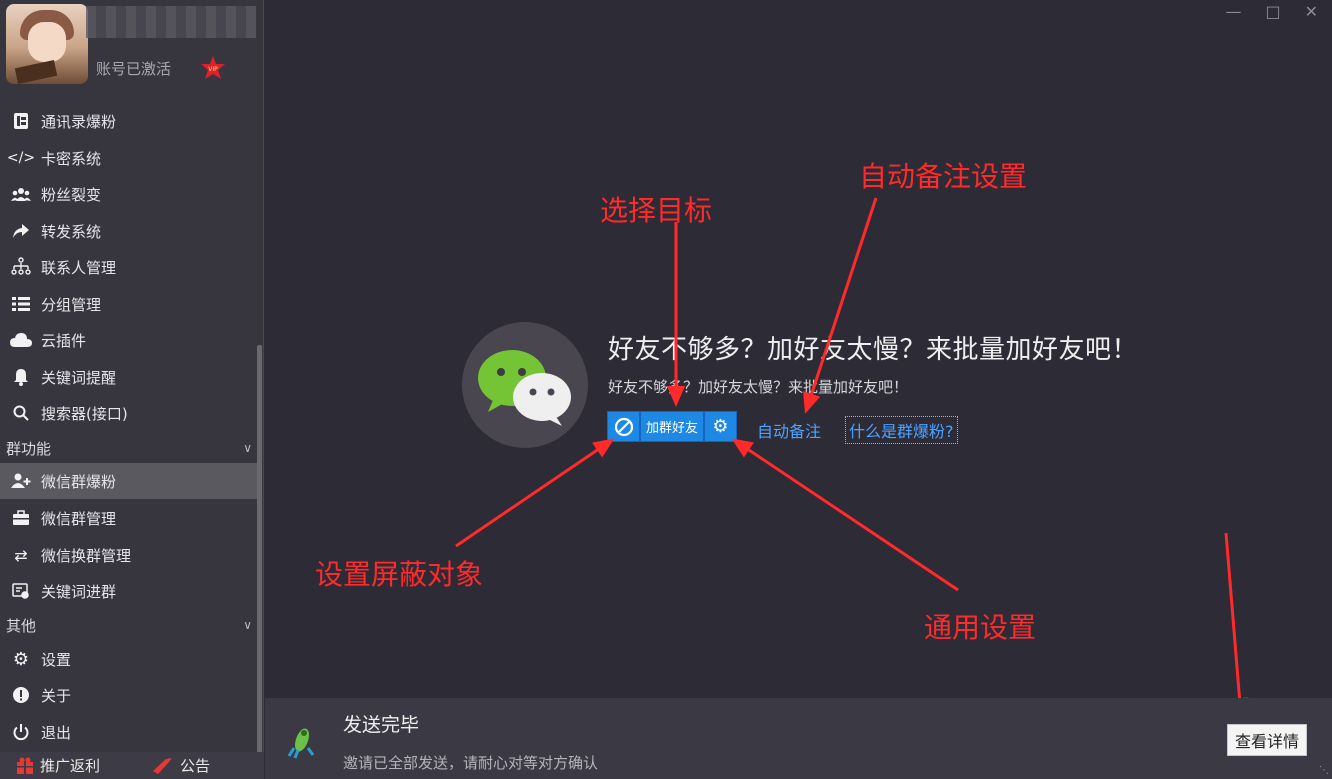 This screenshot has height=779, width=1332. What do you see at coordinates (71, 158) in the screenshot?
I see `sidebar-item-label: 卡密系统` at bounding box center [71, 158].